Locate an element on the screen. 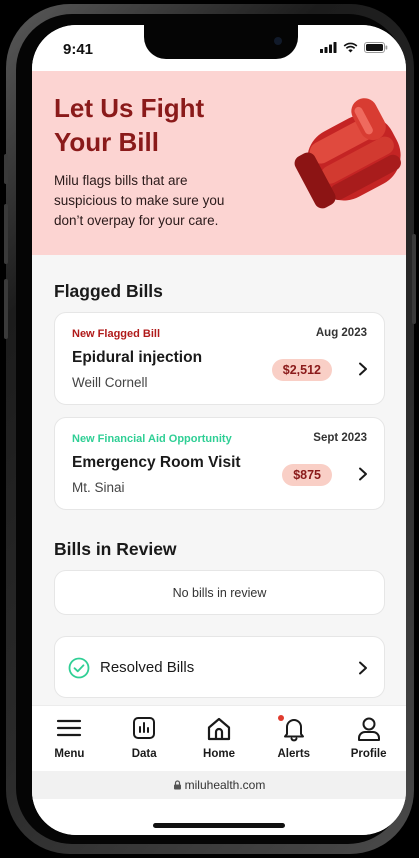  empty-state-text: No bills in review is located at coordinates (219, 593).